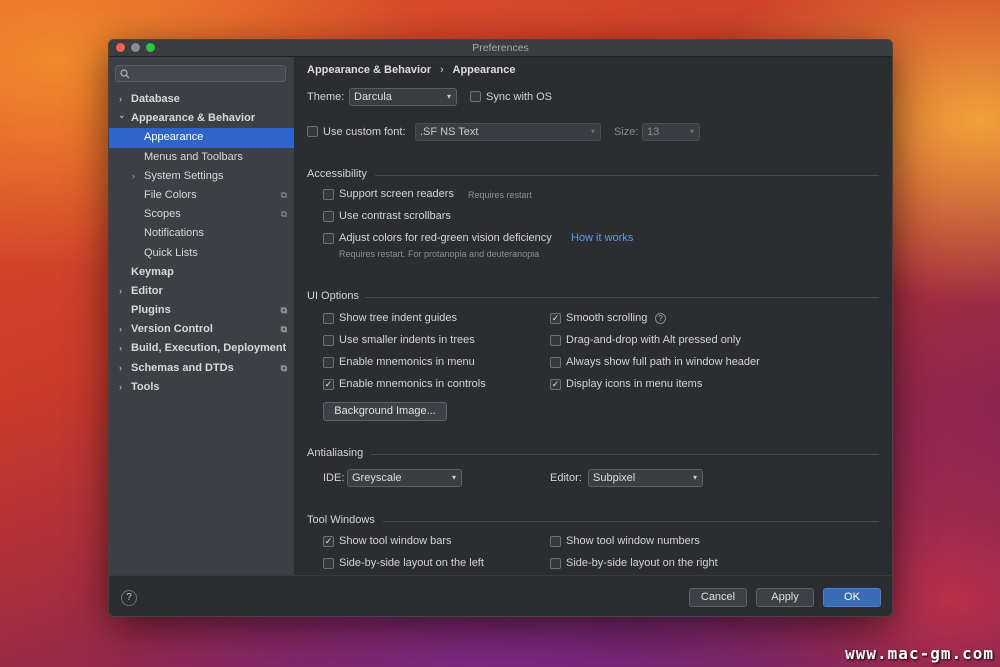 The height and width of the screenshot is (667, 1000). What do you see at coordinates (633, 541) in the screenshot?
I see `tool-window-numbers-label: Show tool window numbers` at bounding box center [633, 541].